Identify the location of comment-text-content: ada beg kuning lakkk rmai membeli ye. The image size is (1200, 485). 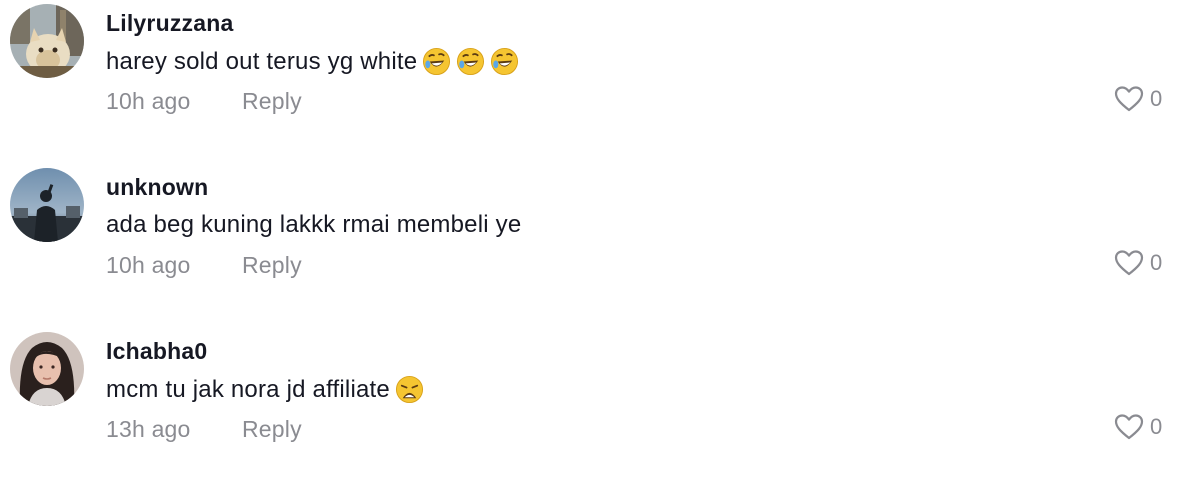
(314, 224).